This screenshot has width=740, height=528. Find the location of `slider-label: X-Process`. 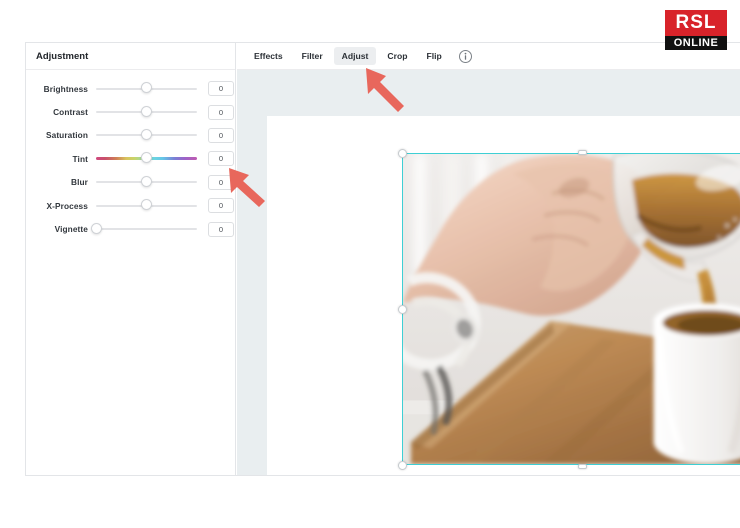

slider-label: X-Process is located at coordinates (67, 205).